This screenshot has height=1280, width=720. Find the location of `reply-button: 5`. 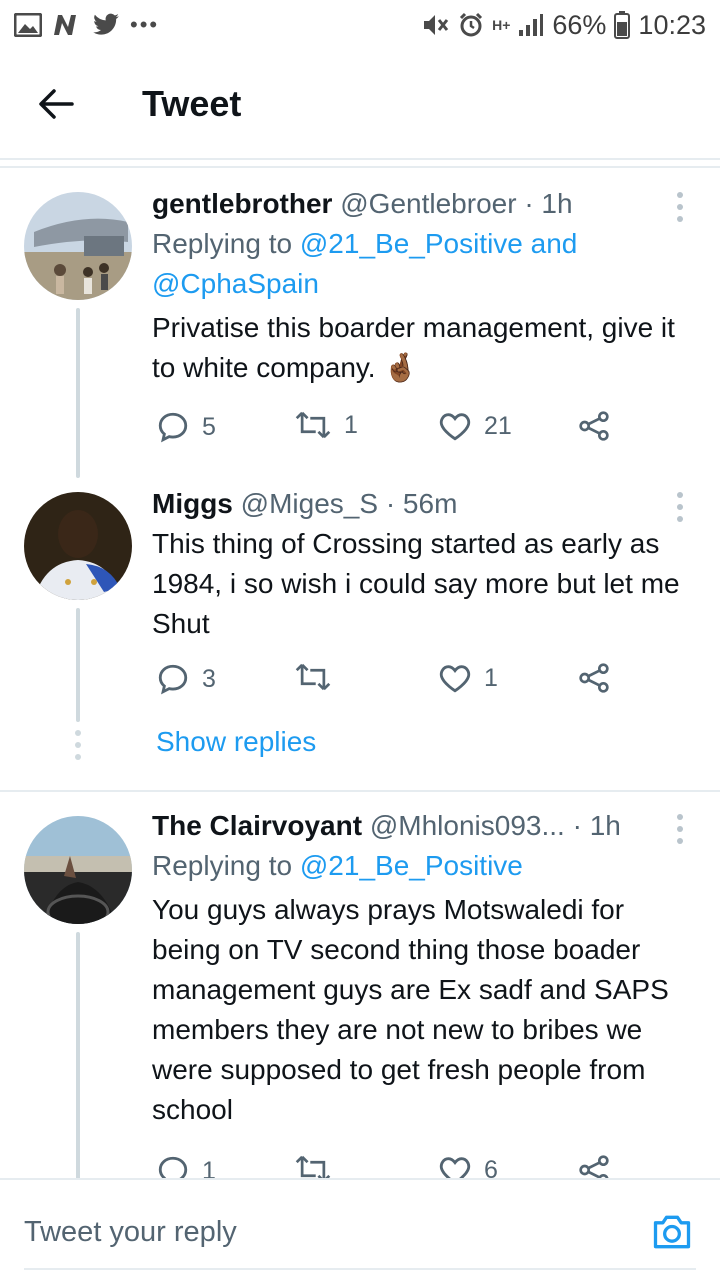

reply-button: 5 is located at coordinates (186, 427).